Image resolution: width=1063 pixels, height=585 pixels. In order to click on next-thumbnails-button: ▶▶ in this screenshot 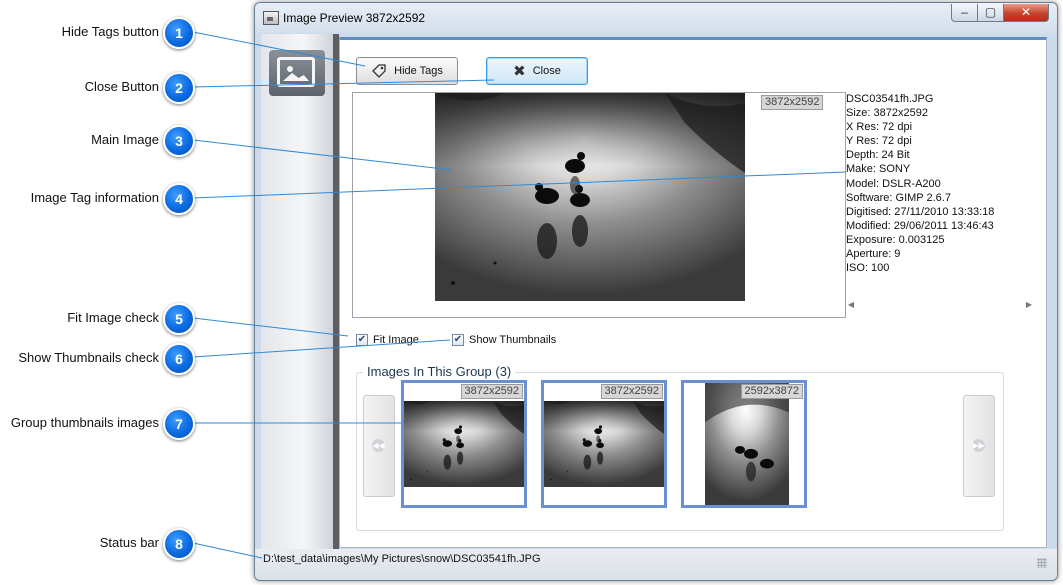, I will do `click(979, 446)`.